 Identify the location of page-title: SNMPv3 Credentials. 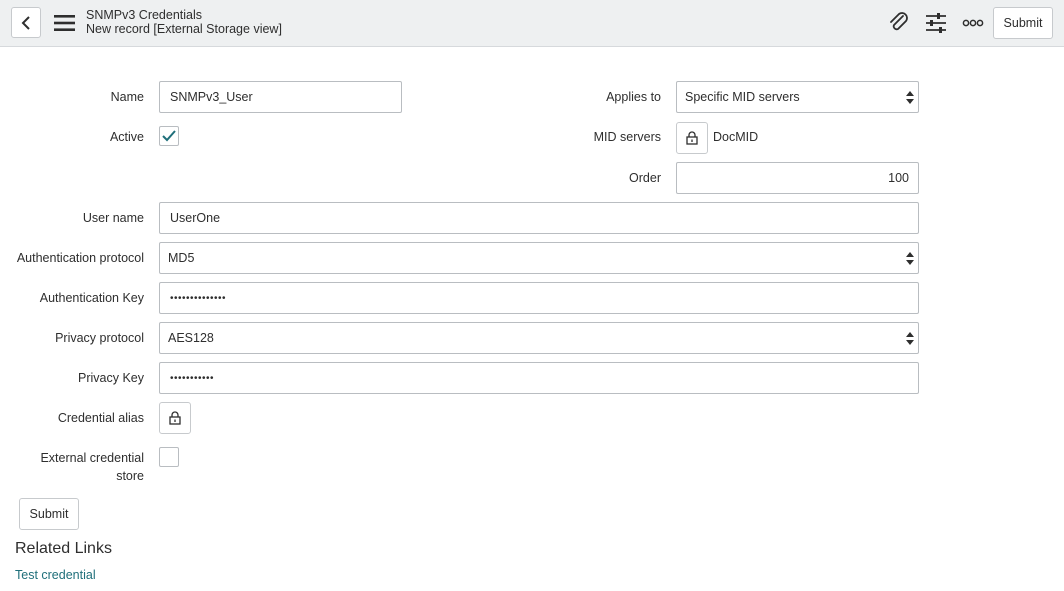
(144, 15).